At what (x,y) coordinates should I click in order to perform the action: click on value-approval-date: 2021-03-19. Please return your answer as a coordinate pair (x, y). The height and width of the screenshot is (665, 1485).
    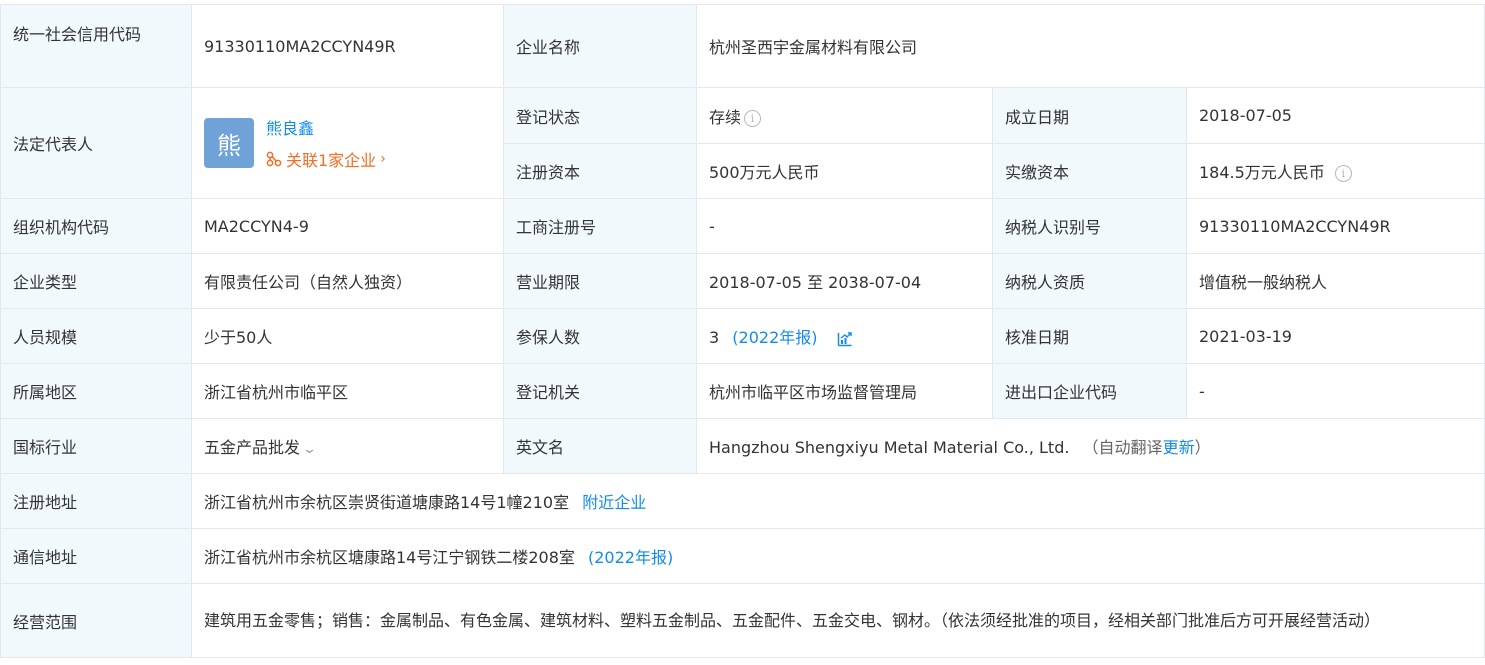
    Looking at the image, I should click on (1335, 336).